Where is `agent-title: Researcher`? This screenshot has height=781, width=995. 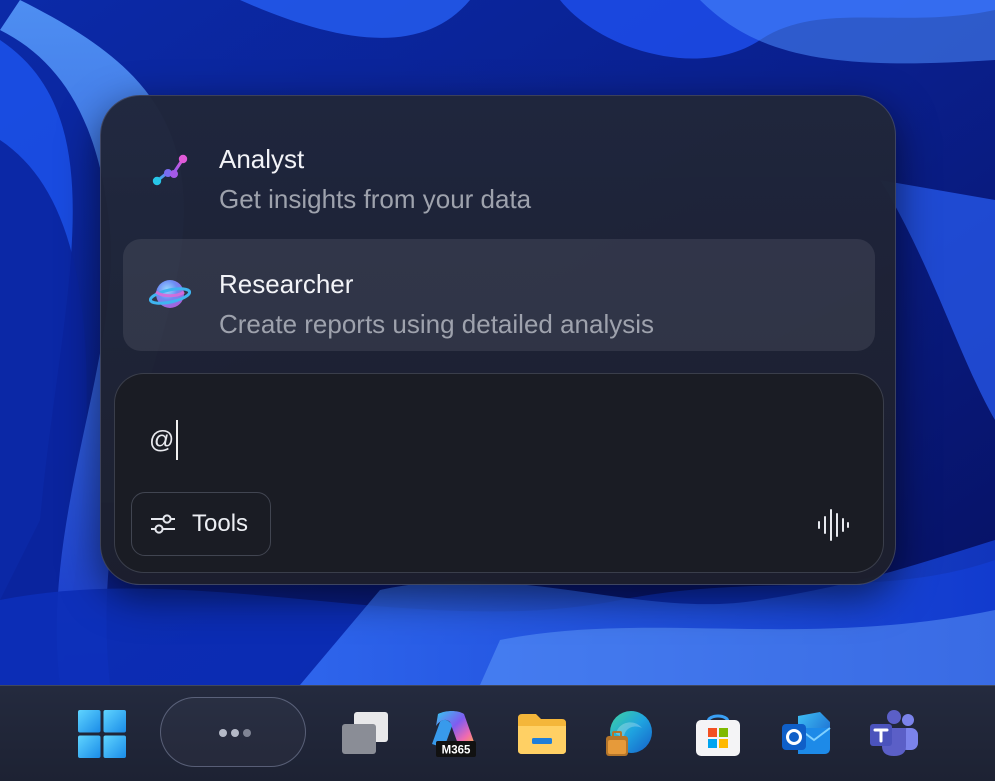 agent-title: Researcher is located at coordinates (286, 284).